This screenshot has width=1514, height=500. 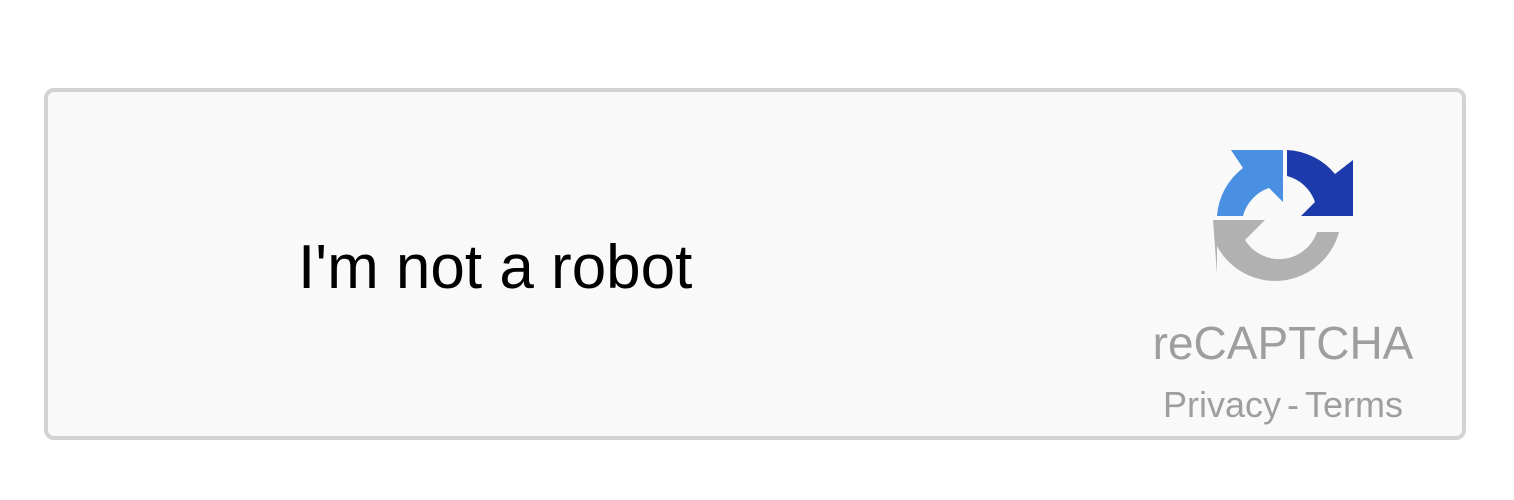 I want to click on terms-link: Terms, so click(x=1354, y=404).